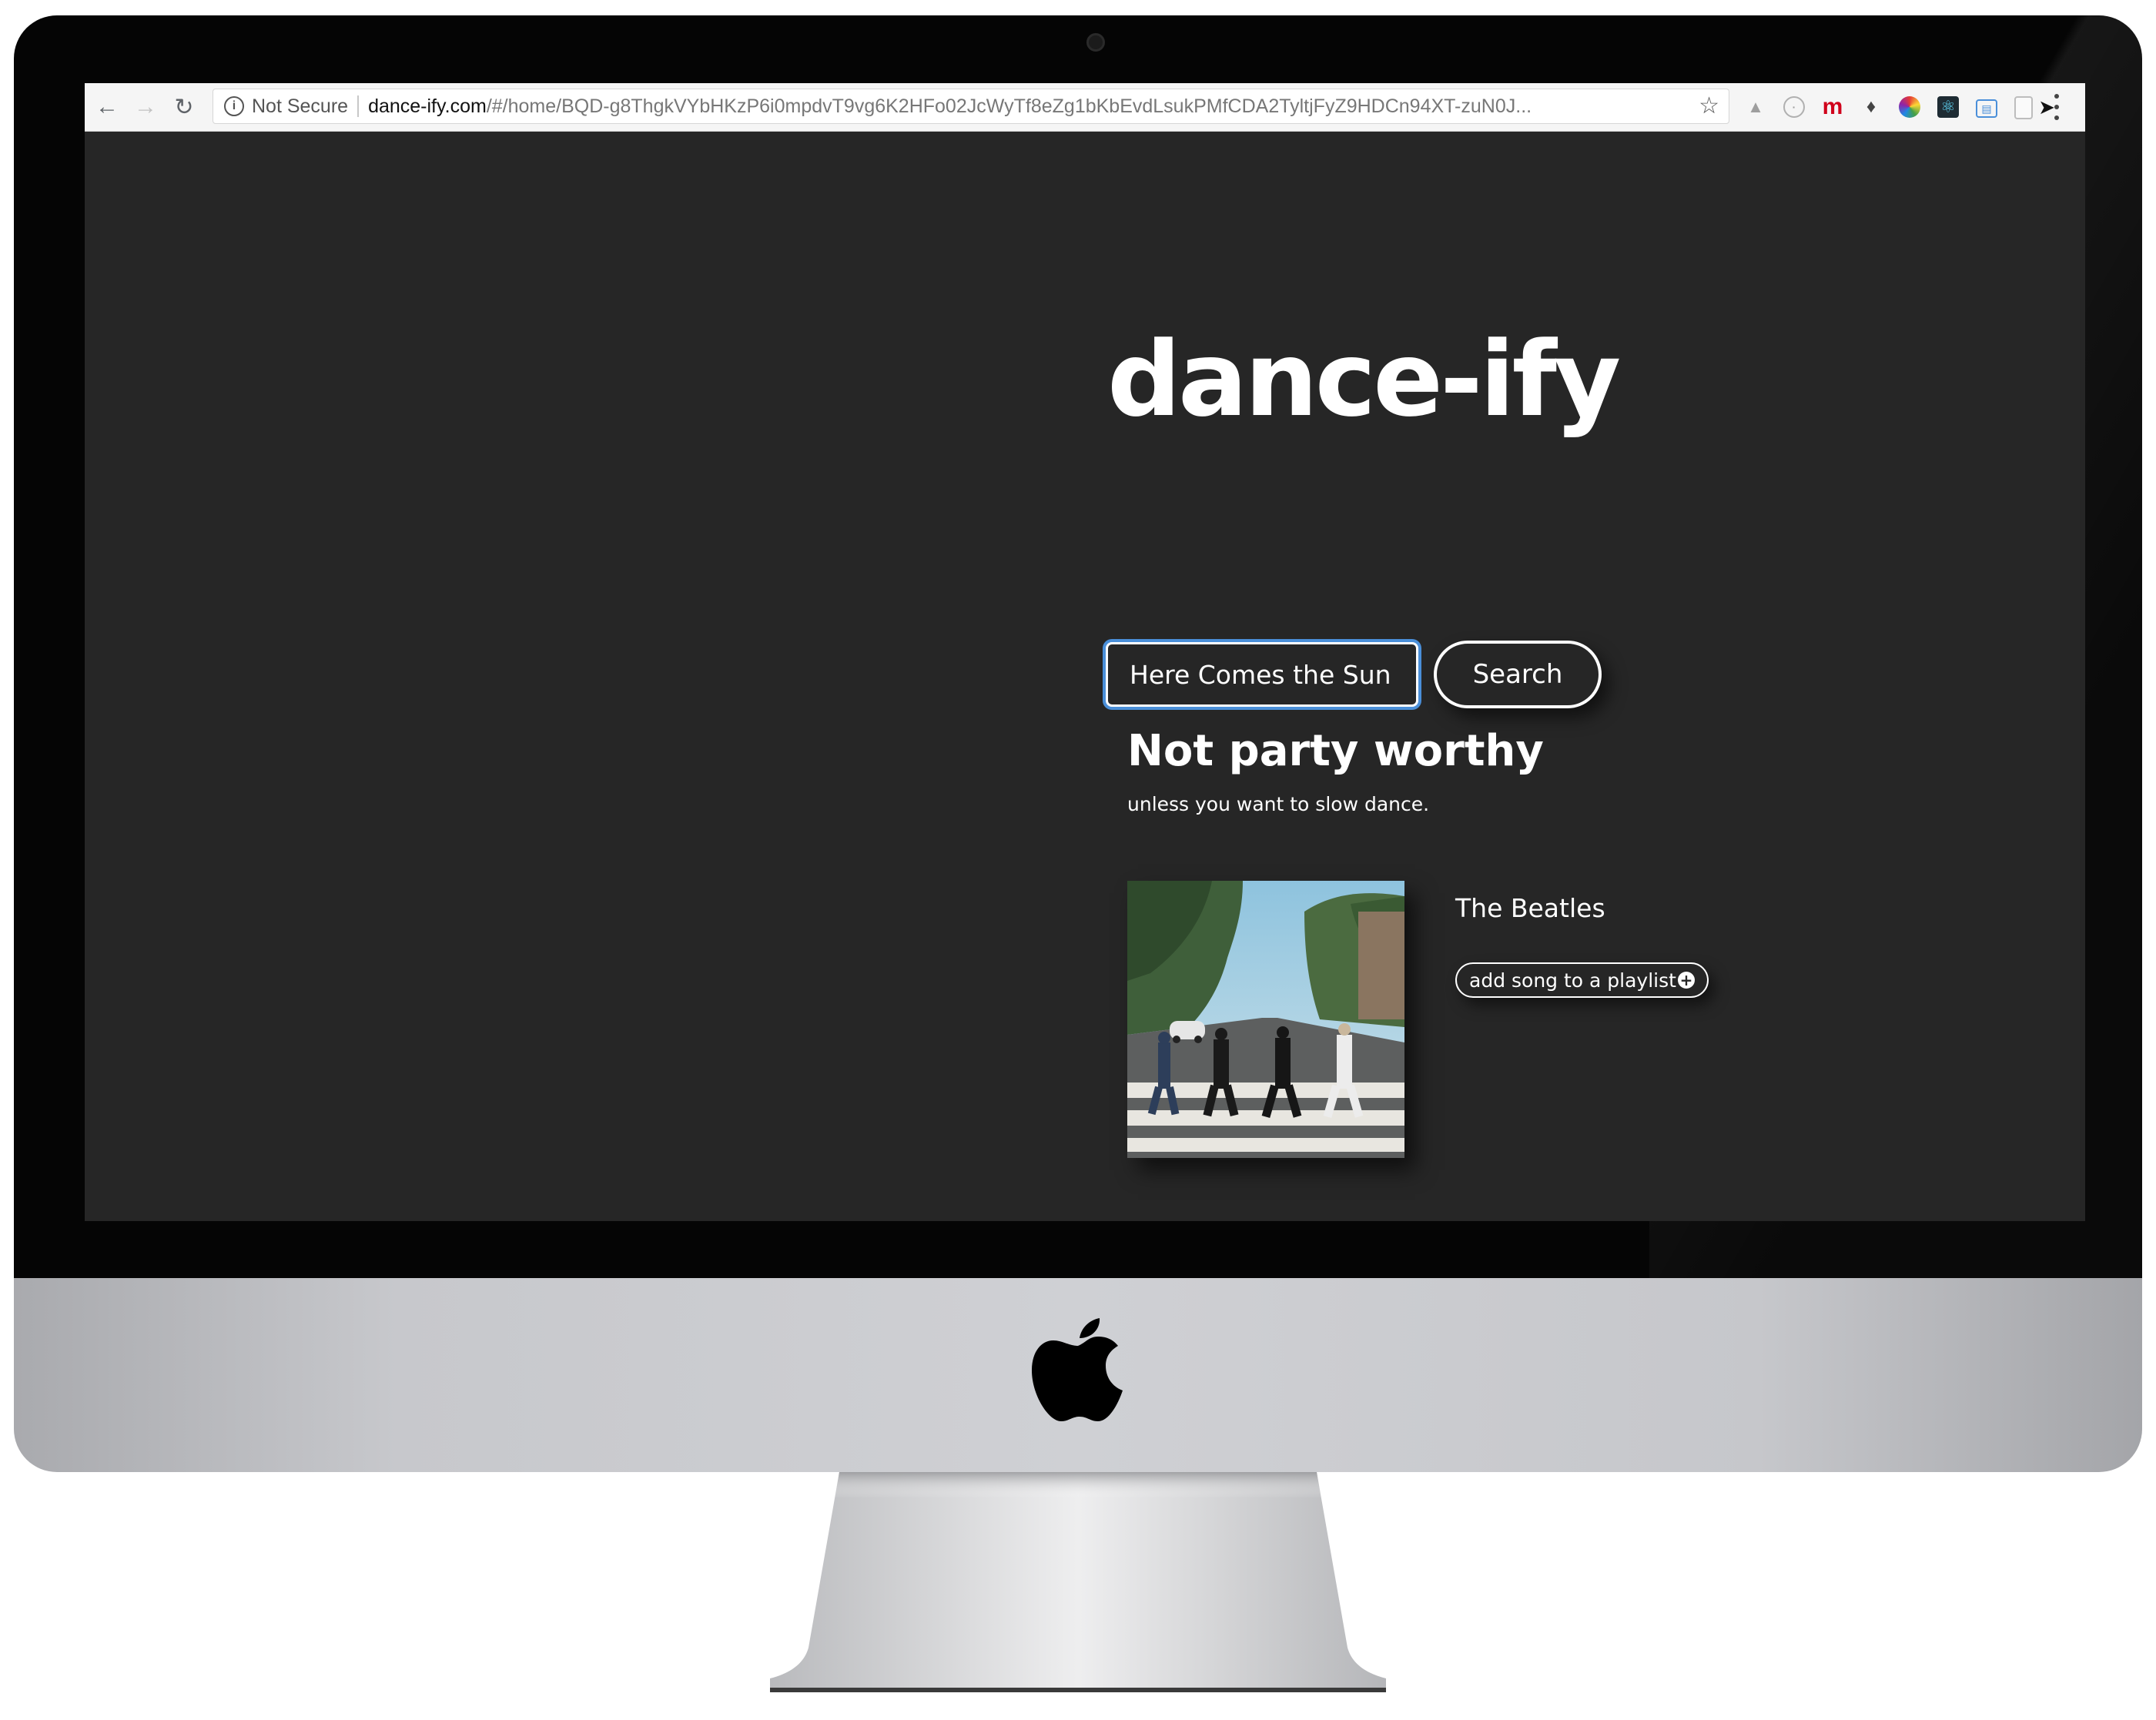 The height and width of the screenshot is (1720, 2156). What do you see at coordinates (1077, 1369) in the screenshot?
I see `apple-logo-icon` at bounding box center [1077, 1369].